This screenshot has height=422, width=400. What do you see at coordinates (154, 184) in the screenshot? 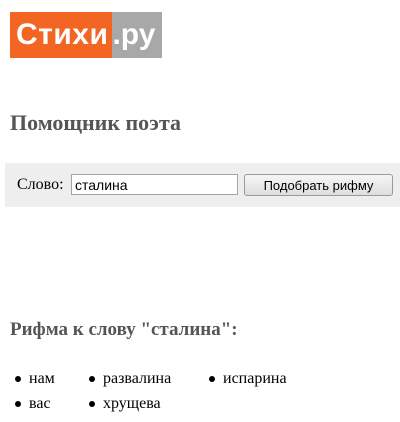
I see `word-input` at bounding box center [154, 184].